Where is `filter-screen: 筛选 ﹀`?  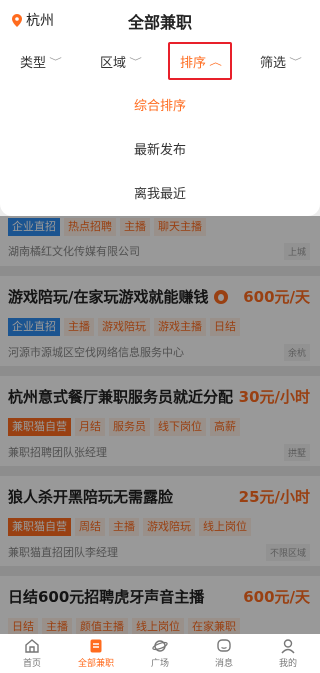
filter-screen: 筛选 ﹀ is located at coordinates (280, 61).